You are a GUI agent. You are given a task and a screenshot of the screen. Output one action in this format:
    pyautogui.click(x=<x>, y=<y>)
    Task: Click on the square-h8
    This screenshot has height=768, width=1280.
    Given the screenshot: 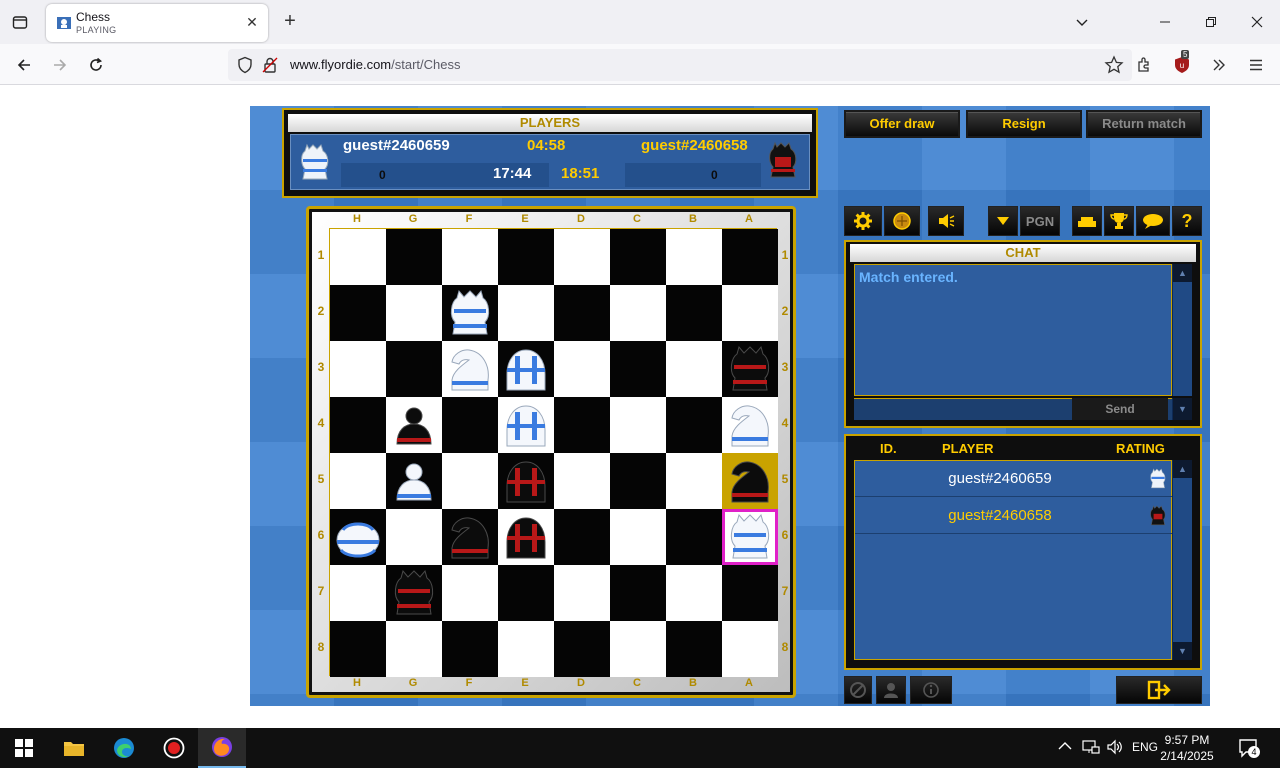 What is the action you would take?
    pyautogui.click(x=358, y=649)
    